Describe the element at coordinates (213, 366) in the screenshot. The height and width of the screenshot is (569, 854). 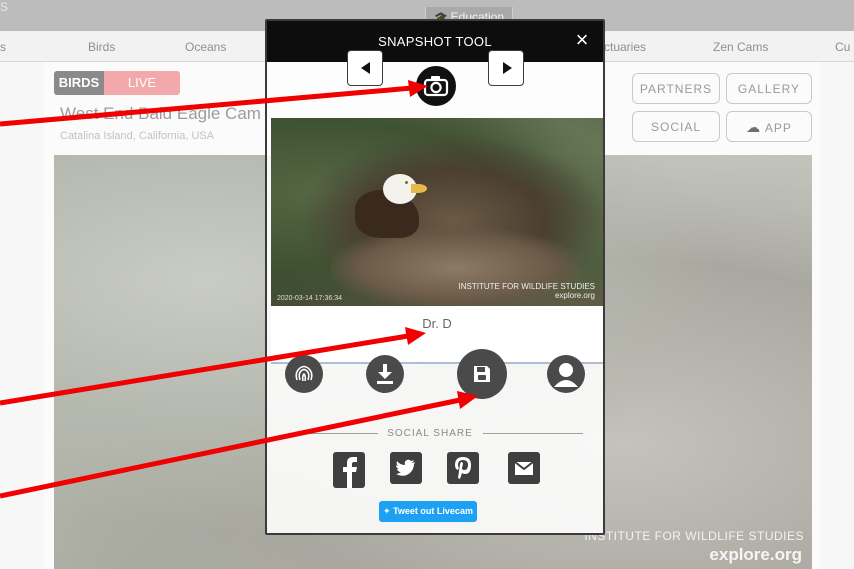
I see `arrow-to-caption` at that location.